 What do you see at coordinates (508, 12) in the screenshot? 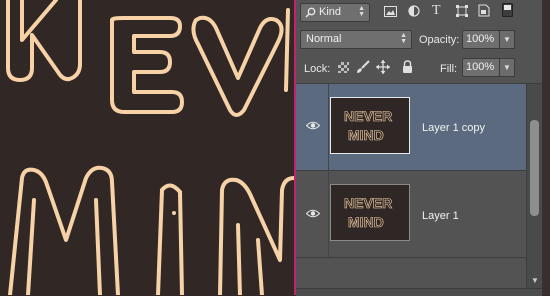
I see `filter-toggle` at bounding box center [508, 12].